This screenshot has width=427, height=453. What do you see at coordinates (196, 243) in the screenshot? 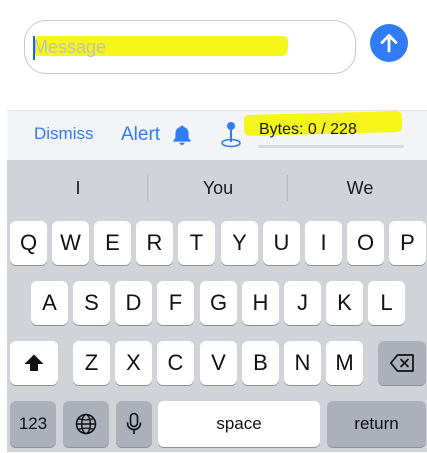
I see `key-t: T` at bounding box center [196, 243].